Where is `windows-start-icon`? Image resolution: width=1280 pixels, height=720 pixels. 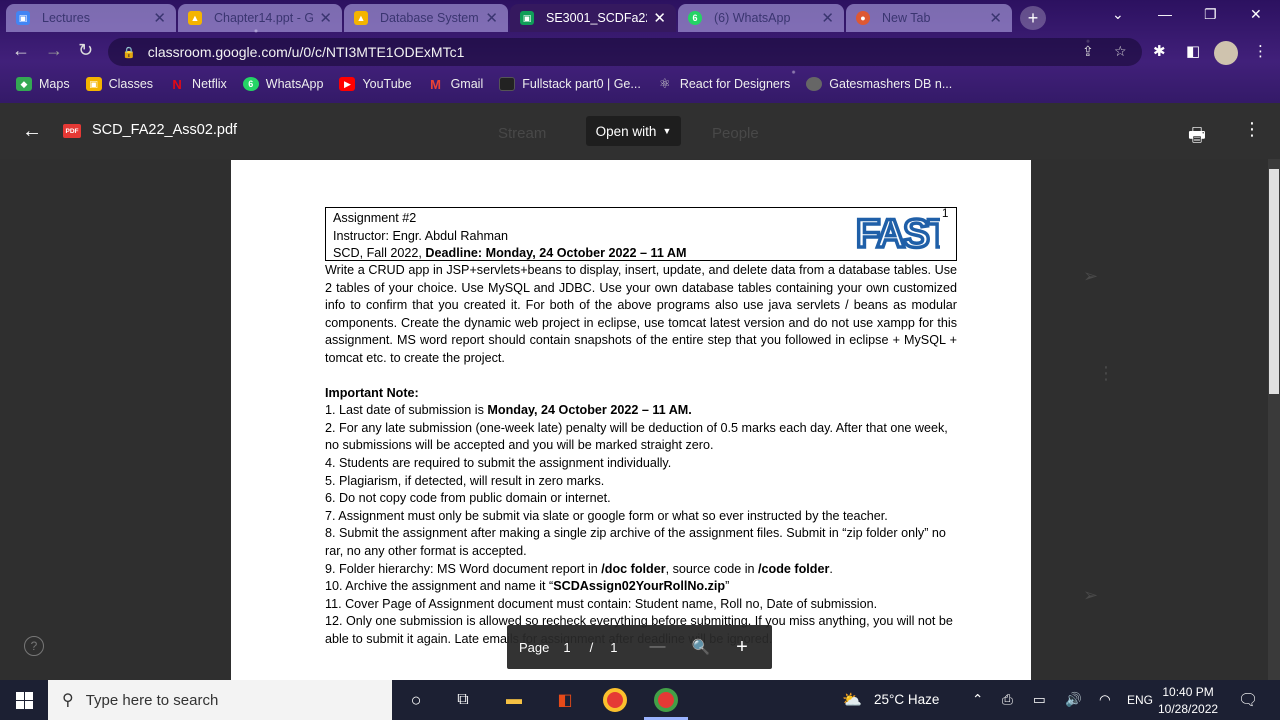 windows-start-icon is located at coordinates (24, 700).